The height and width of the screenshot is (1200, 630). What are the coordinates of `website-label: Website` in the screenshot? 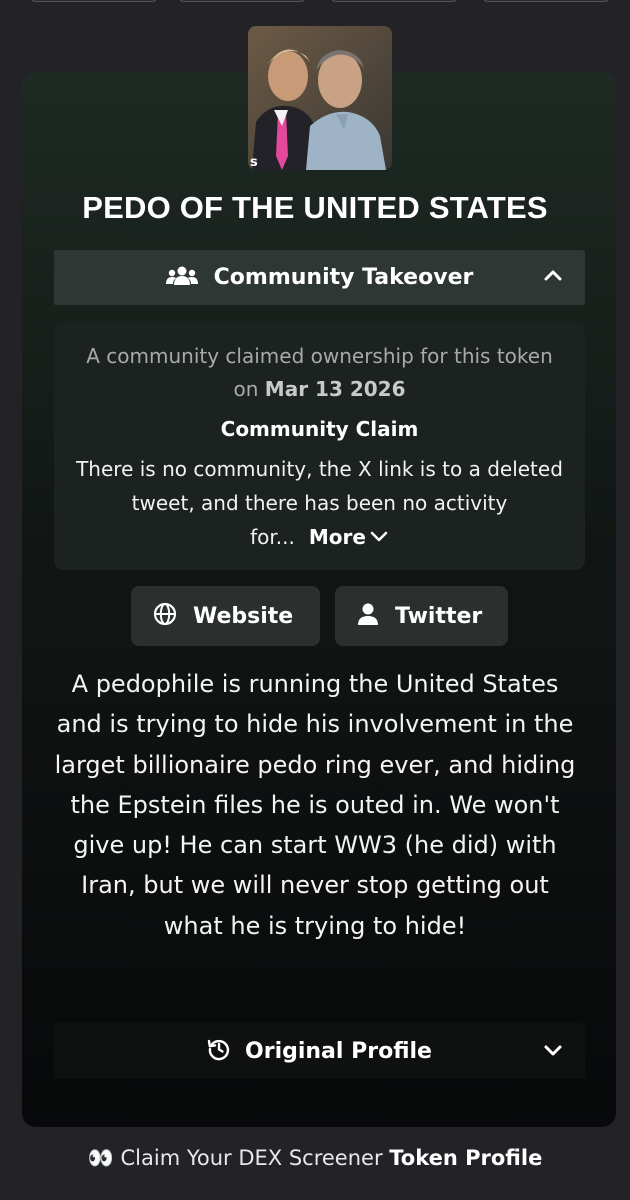 It's located at (243, 616).